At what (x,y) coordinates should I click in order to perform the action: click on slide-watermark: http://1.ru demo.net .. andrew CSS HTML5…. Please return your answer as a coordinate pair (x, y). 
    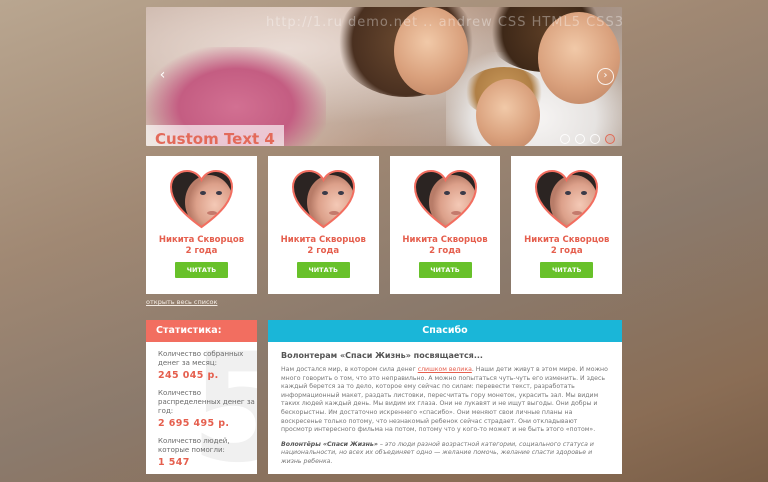
    Looking at the image, I should click on (444, 22).